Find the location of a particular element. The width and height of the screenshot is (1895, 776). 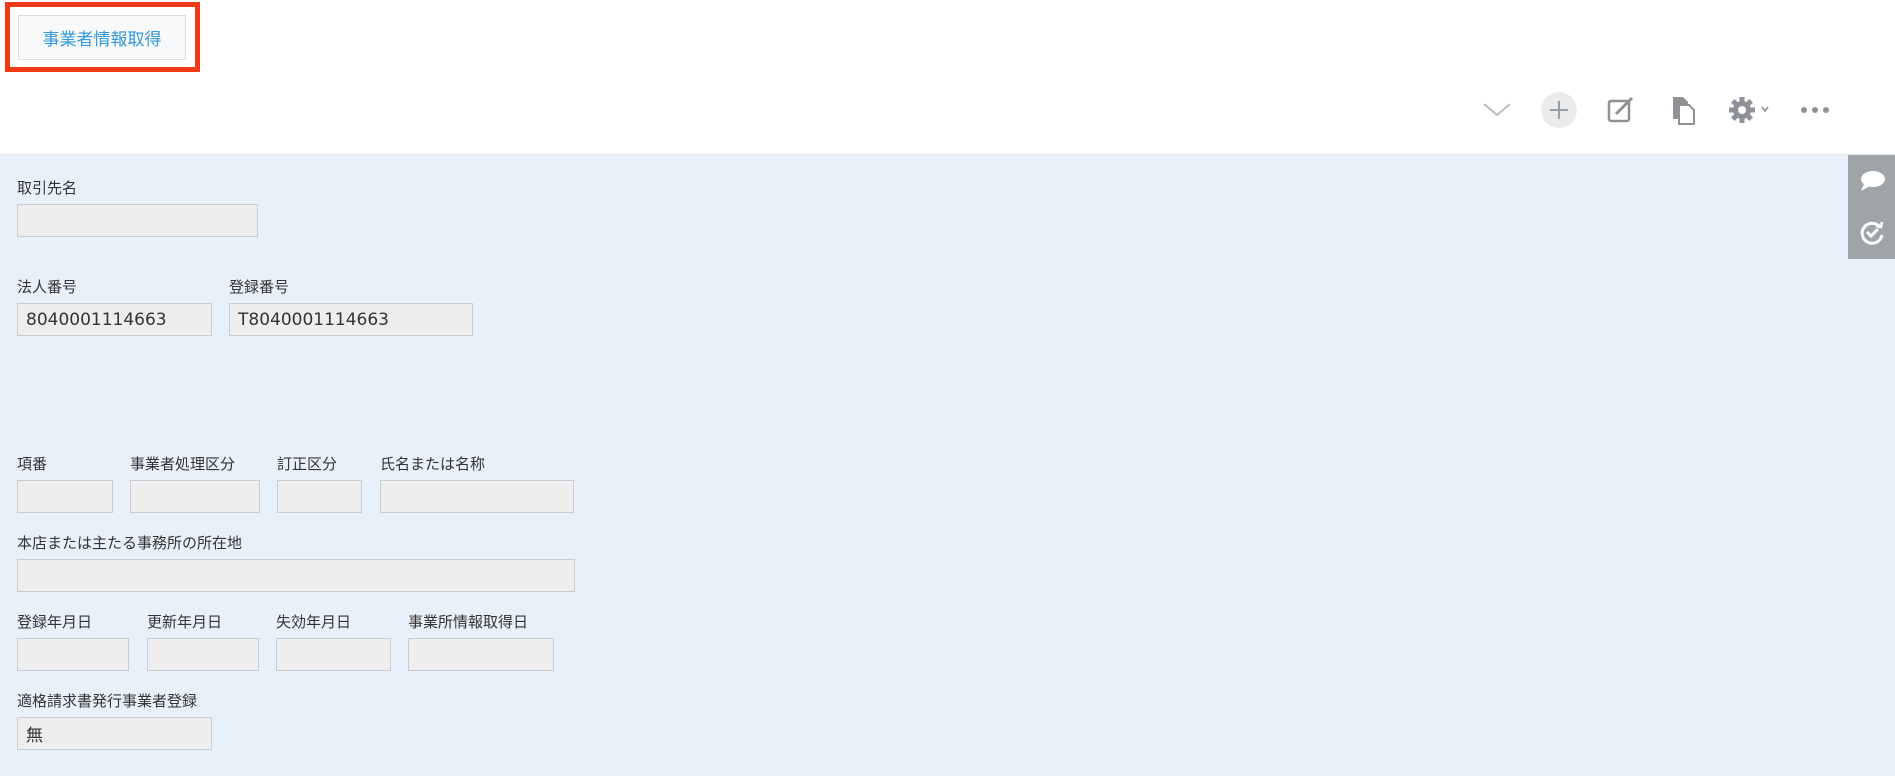

side-panel is located at coordinates (1871, 207).